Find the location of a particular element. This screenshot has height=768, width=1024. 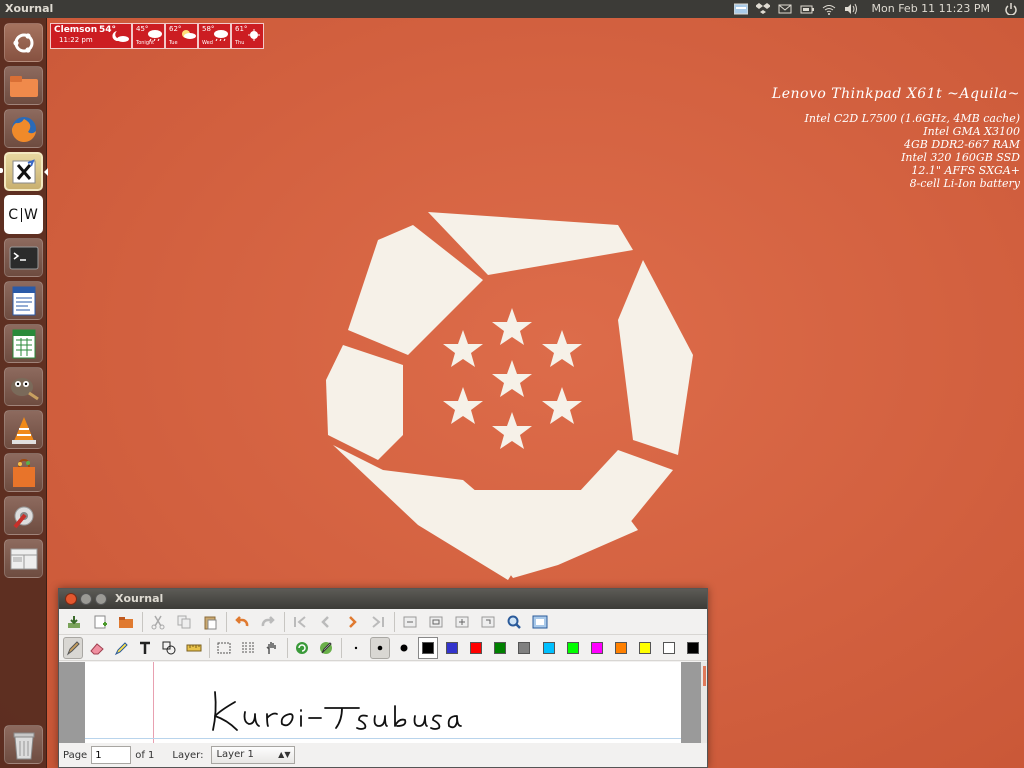

thickness-medium-button is located at coordinates (379, 647).